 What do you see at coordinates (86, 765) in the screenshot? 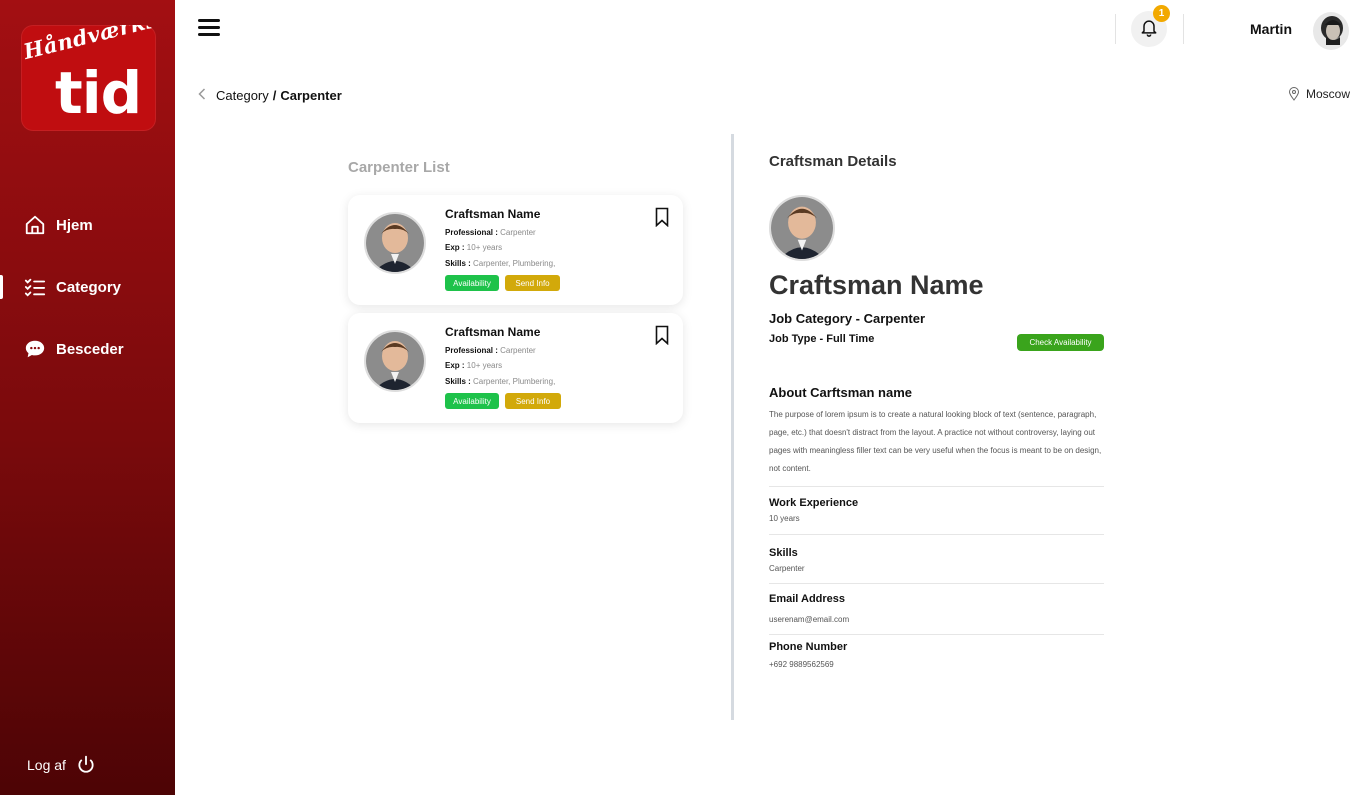
I see `power-icon` at bounding box center [86, 765].